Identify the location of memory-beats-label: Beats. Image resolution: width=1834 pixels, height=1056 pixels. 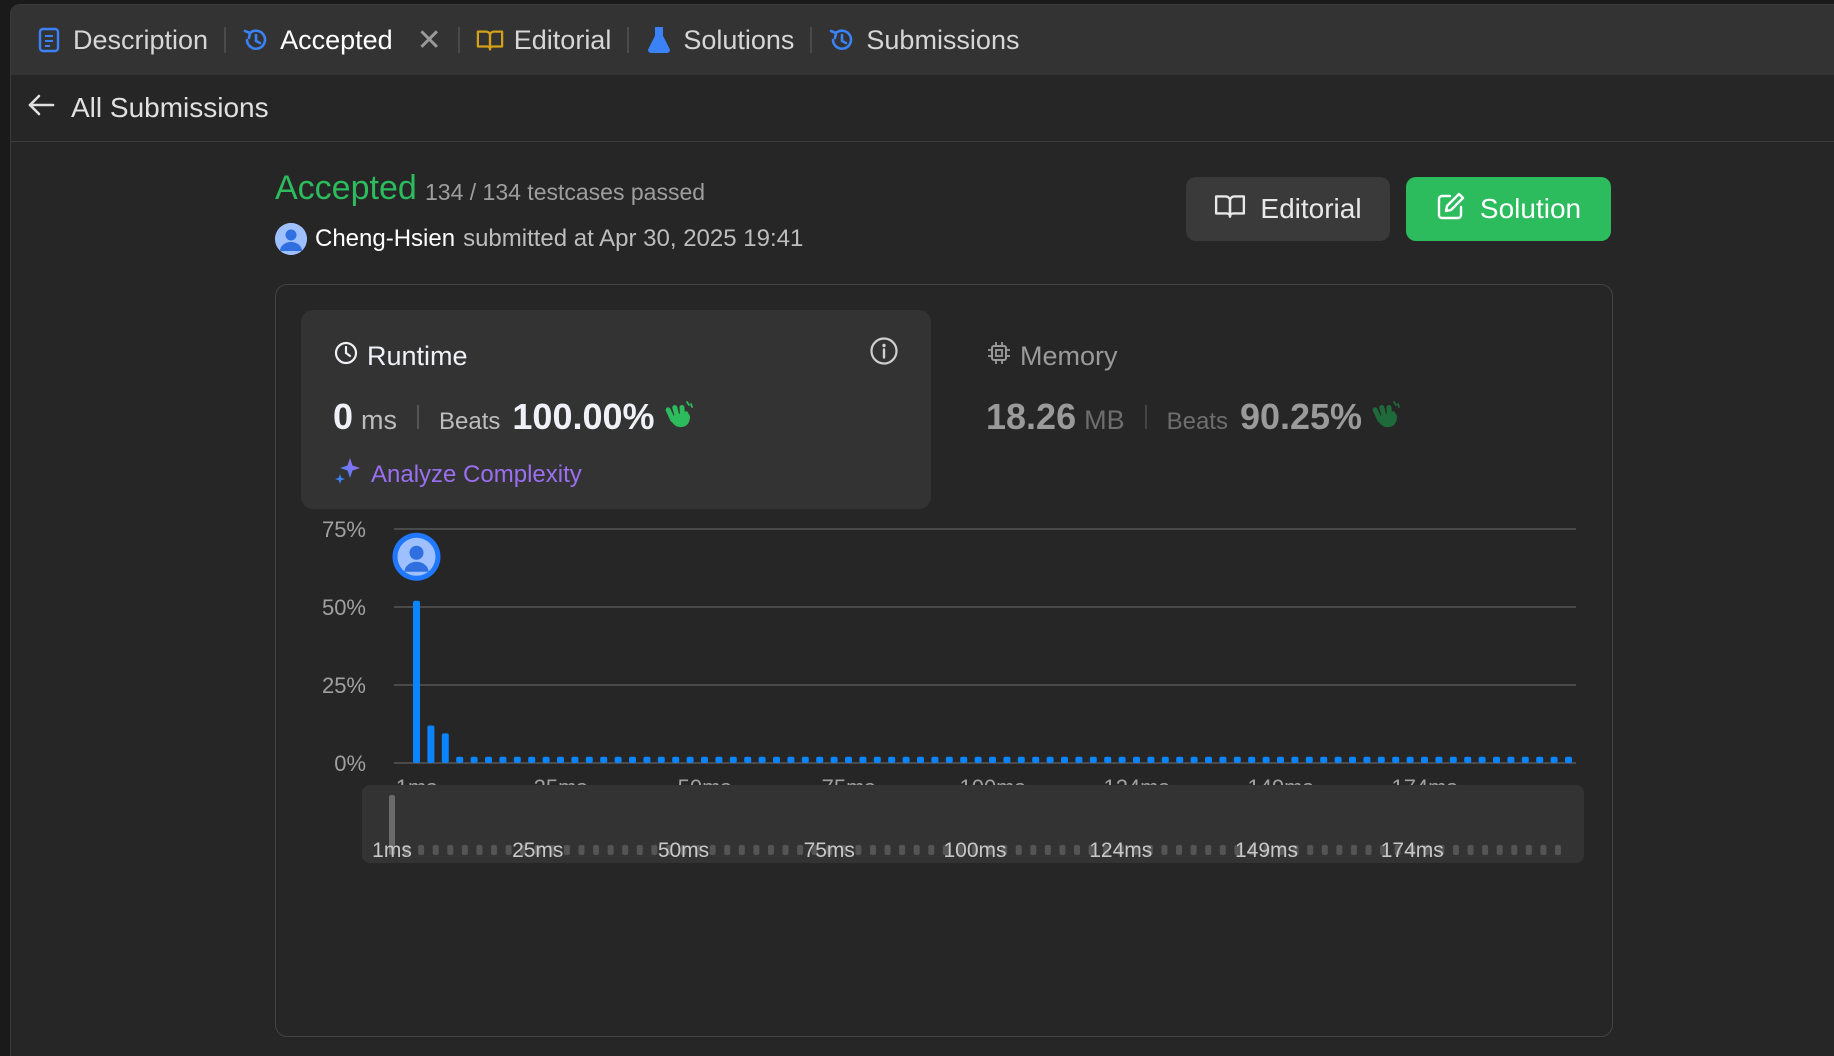
(1197, 421).